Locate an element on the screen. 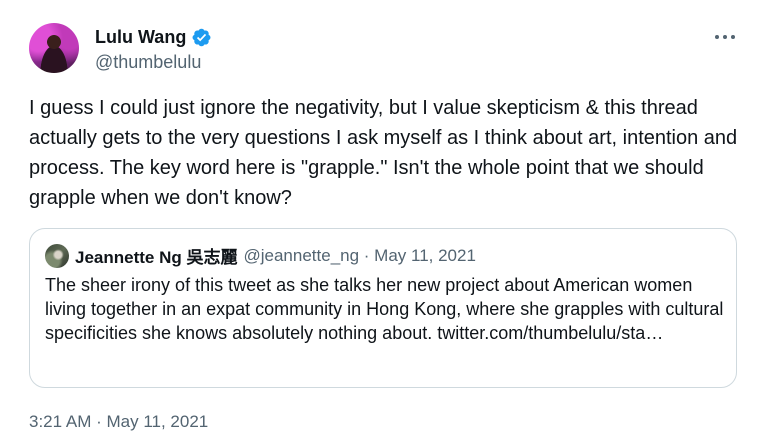  more-options-icon is located at coordinates (725, 37).